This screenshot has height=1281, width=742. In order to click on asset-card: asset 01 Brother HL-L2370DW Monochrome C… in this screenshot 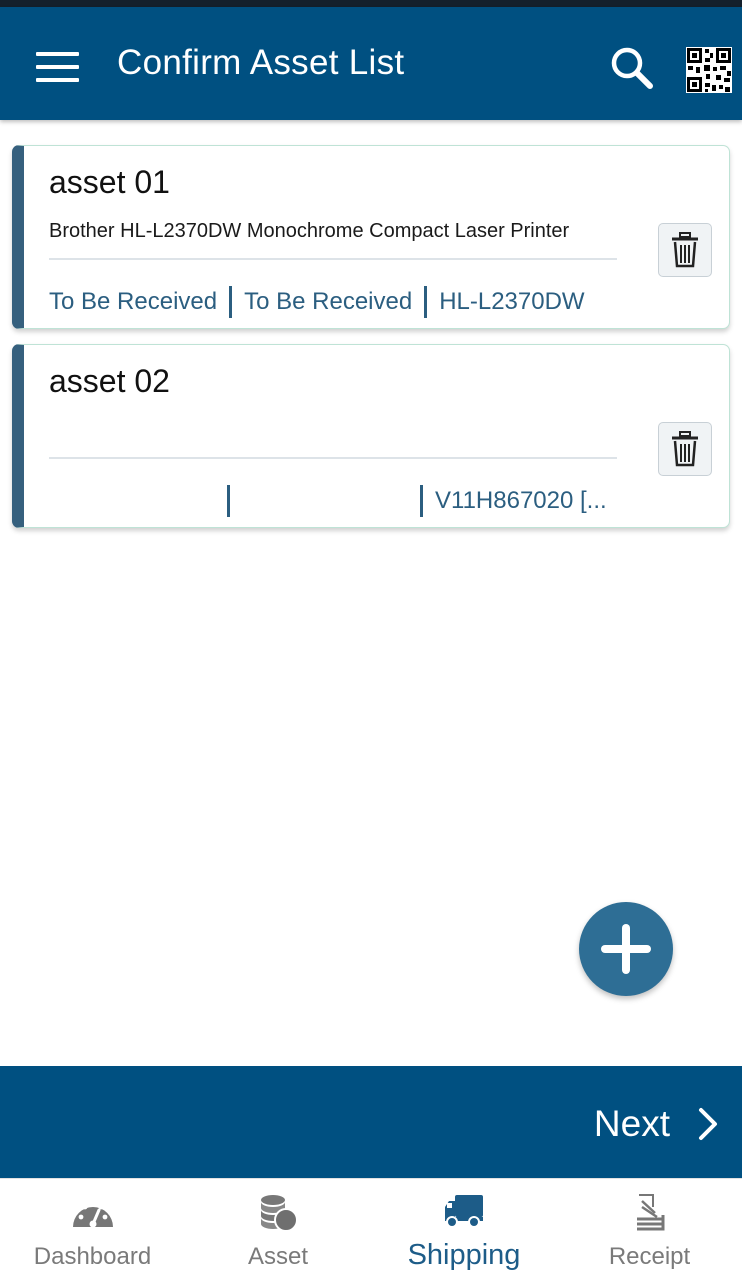, I will do `click(371, 237)`.